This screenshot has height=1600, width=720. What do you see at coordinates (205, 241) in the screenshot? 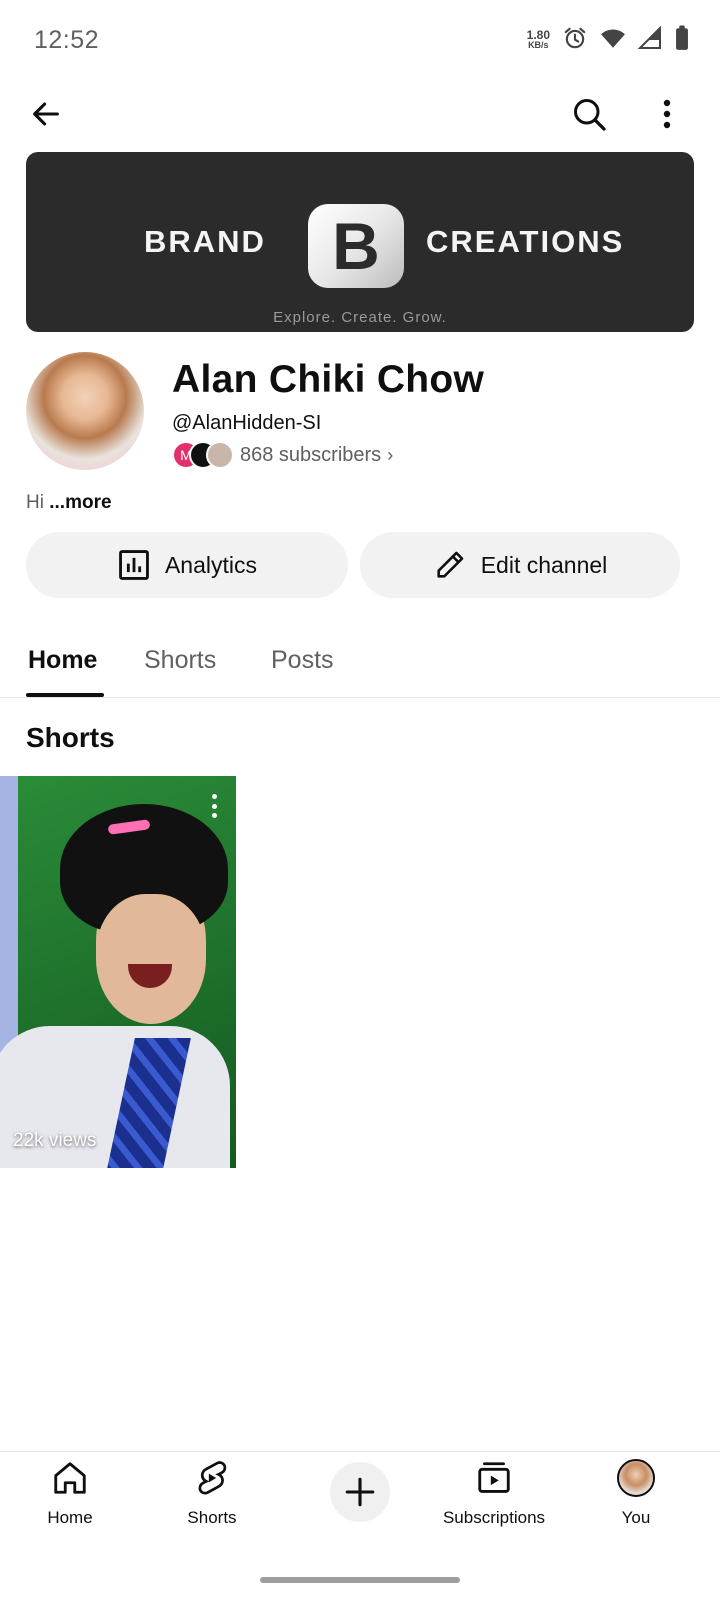
I see `banner-left-text: BRAND` at bounding box center [205, 241].